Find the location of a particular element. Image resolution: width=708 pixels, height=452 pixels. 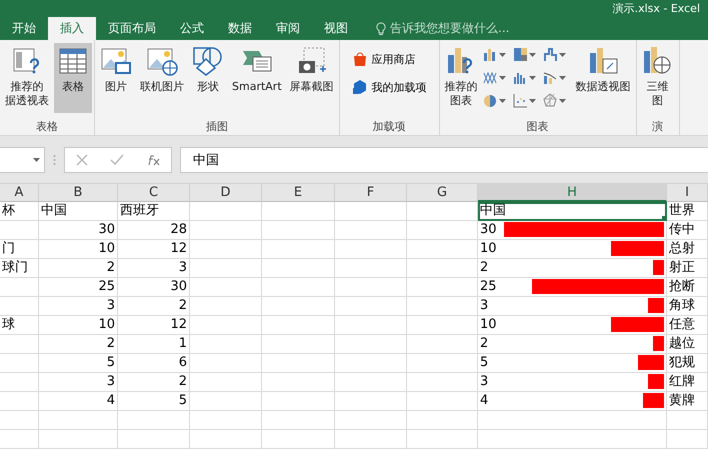

group-label: 图表 is located at coordinates (538, 127).